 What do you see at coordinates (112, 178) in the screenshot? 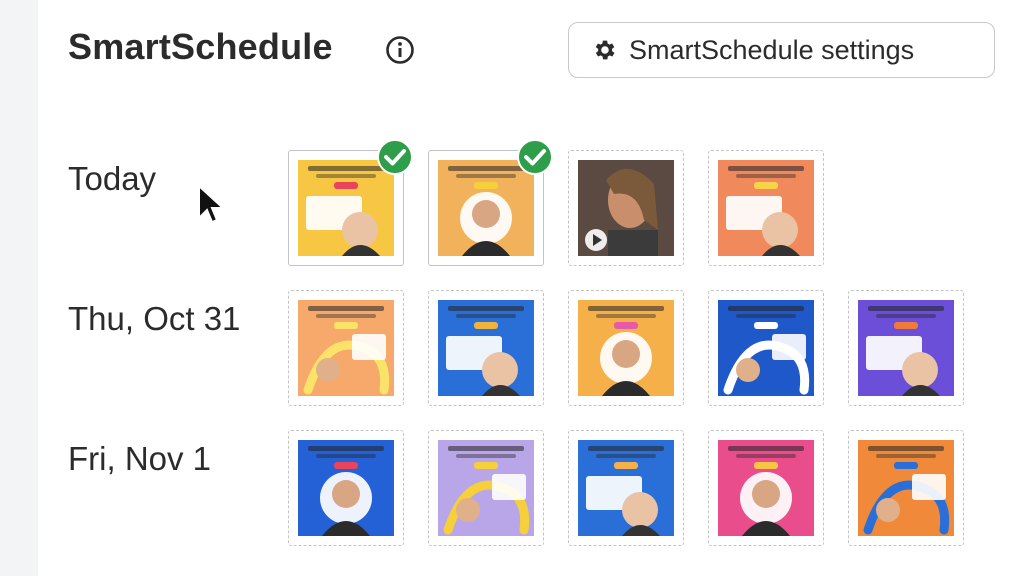
I see `day-label: Today` at bounding box center [112, 178].